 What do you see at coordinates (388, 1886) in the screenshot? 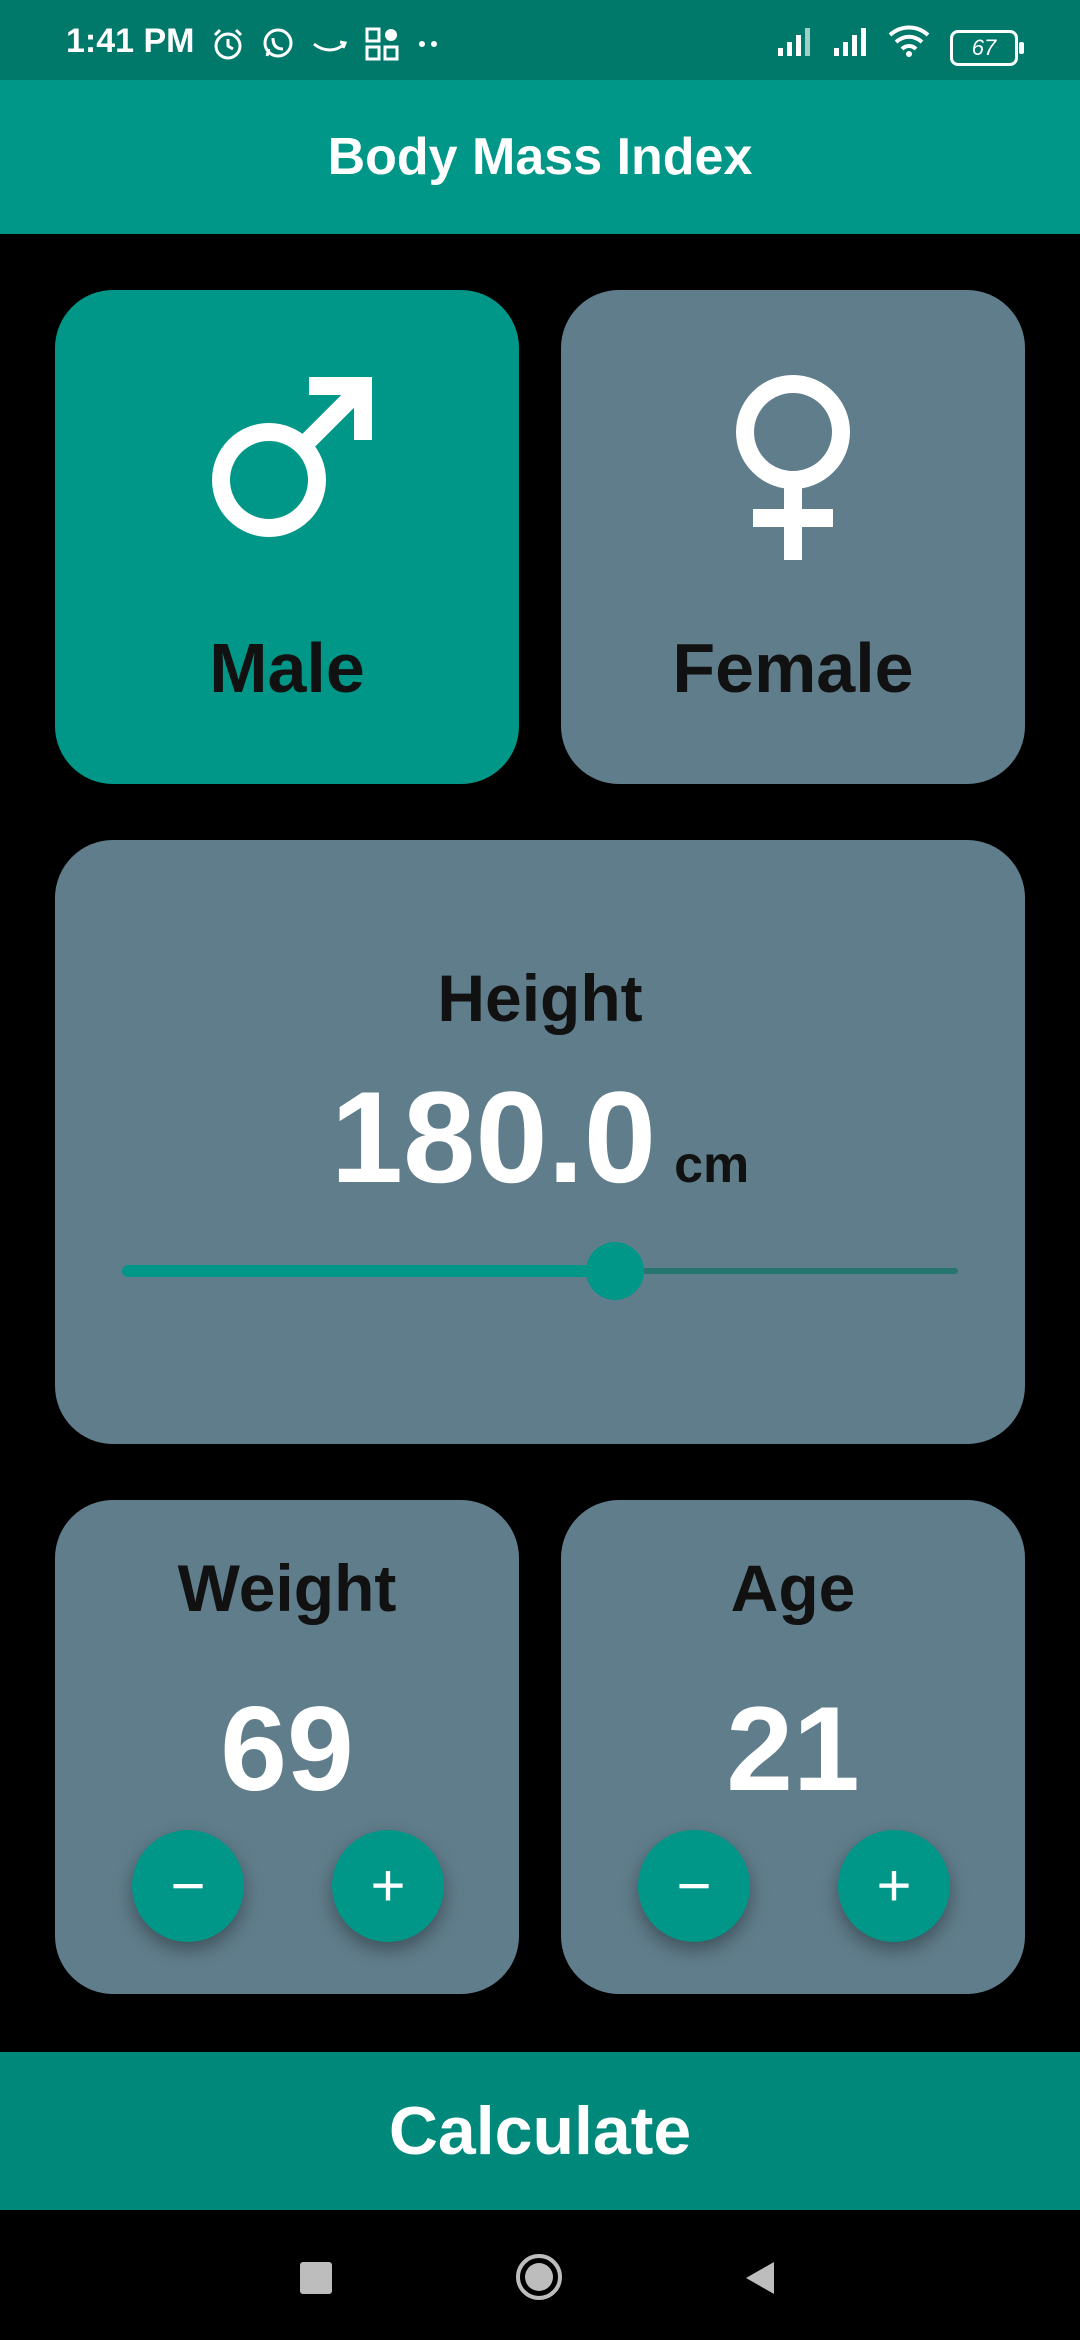
I see `weight-increment-button: +` at bounding box center [388, 1886].